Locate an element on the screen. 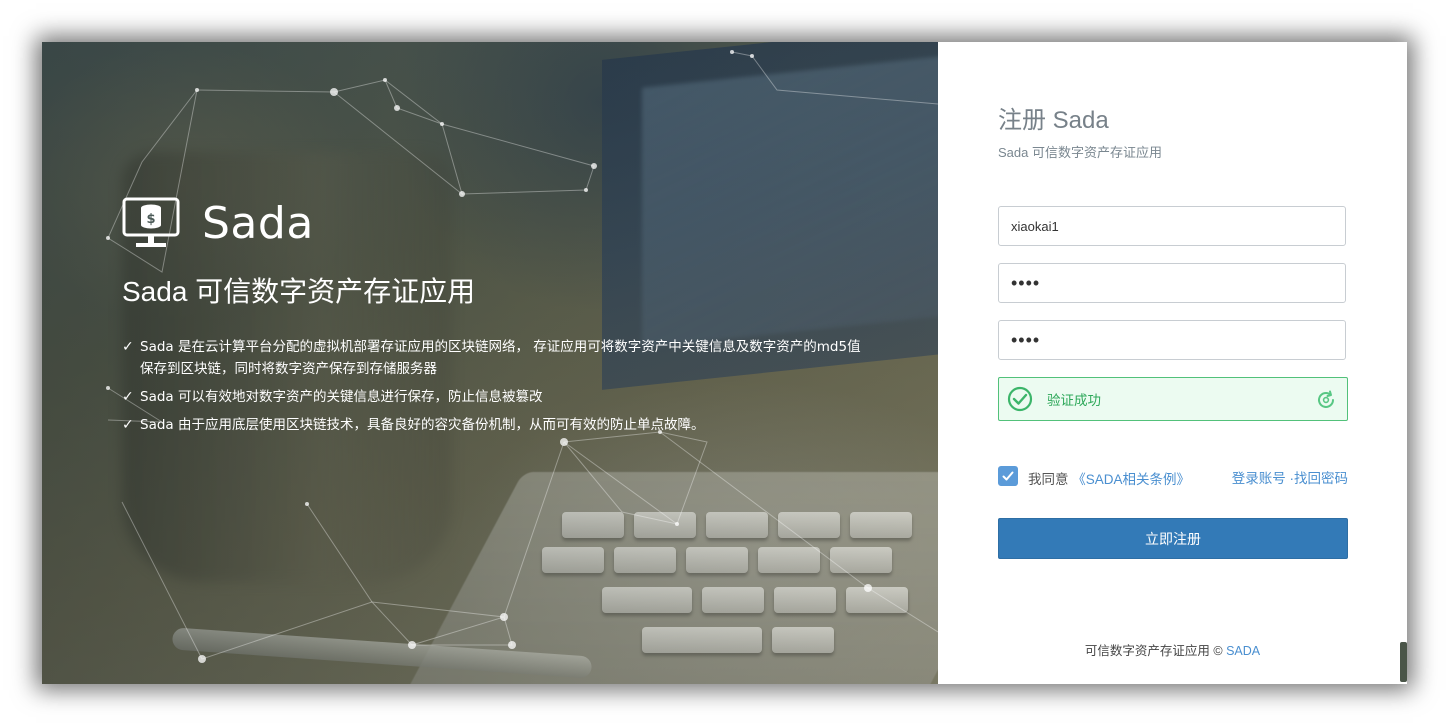 Image resolution: width=1449 pixels, height=726 pixels. brand: $ Sada is located at coordinates (218, 223).